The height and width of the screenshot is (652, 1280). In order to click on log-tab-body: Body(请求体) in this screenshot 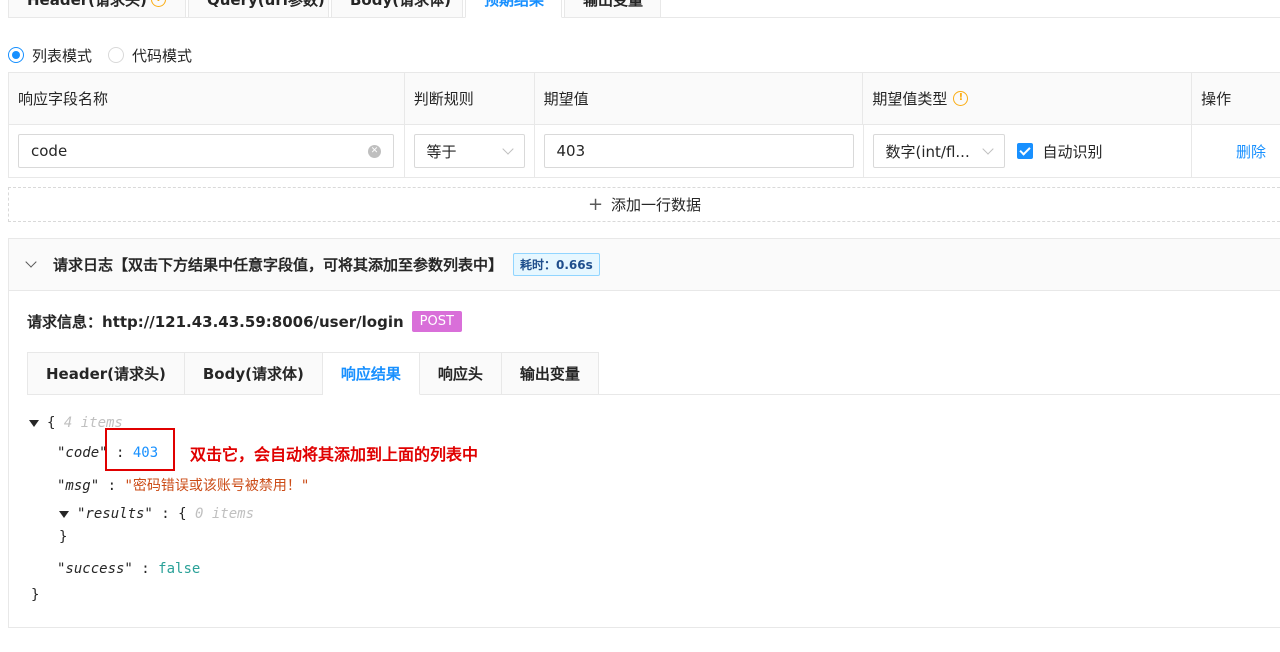, I will do `click(253, 373)`.